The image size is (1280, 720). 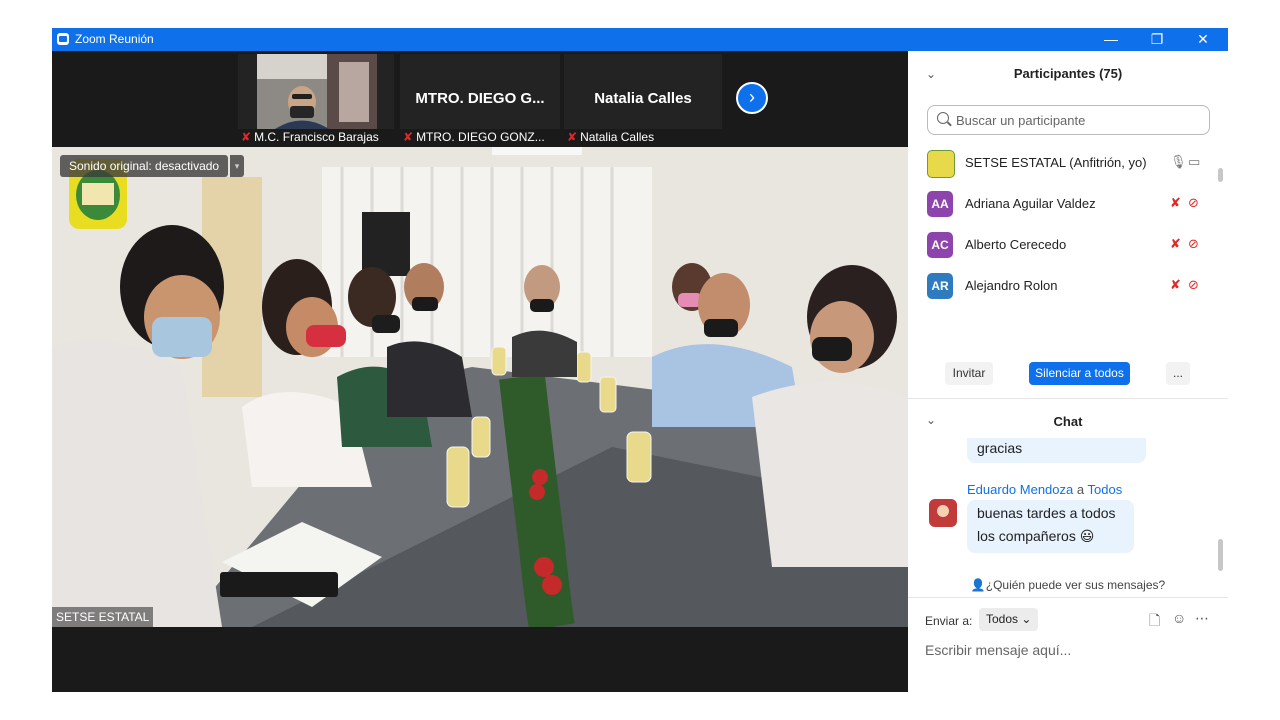 I want to click on chevron-down-icon: ⌄, so click(x=1026, y=619).